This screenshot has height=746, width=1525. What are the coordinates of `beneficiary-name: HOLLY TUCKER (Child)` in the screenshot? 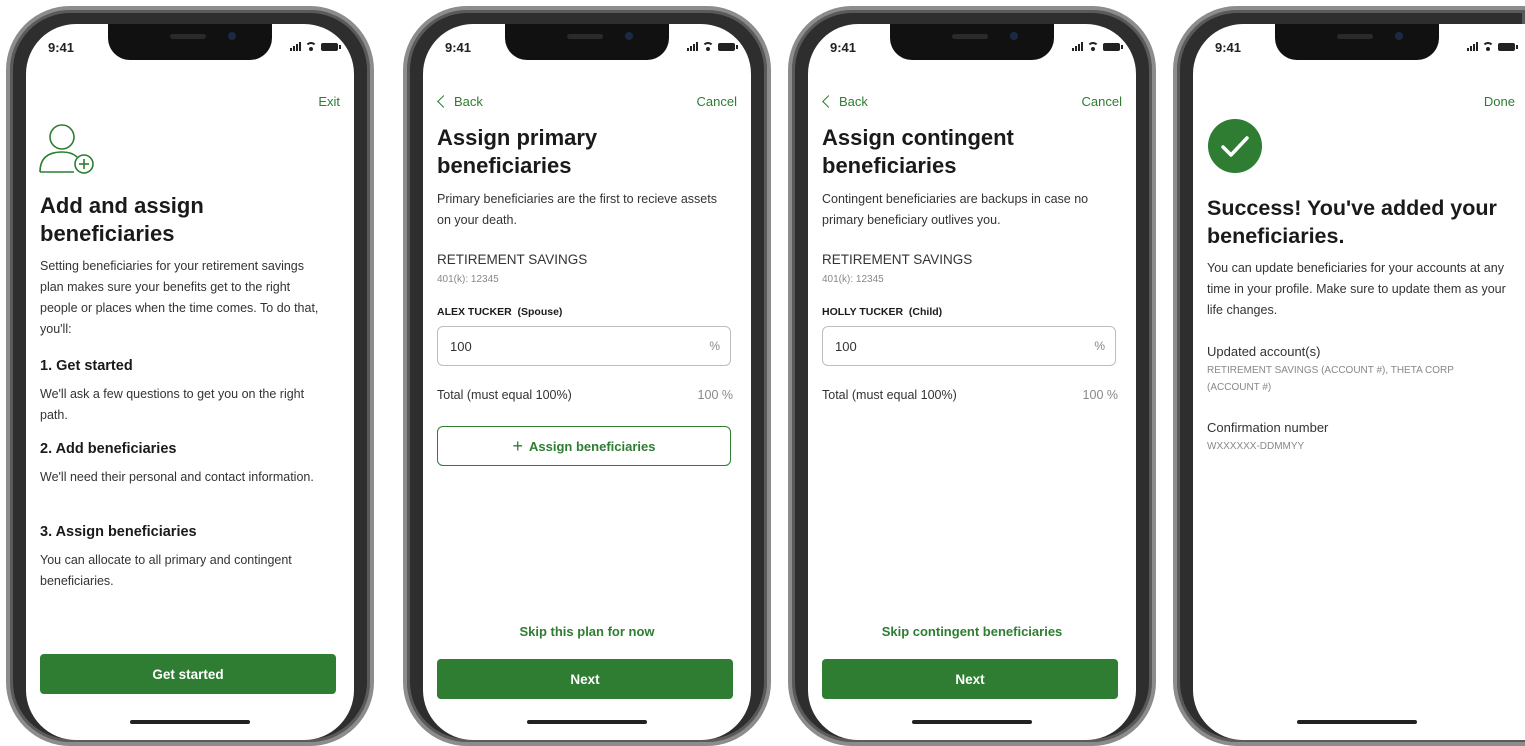 It's located at (882, 312).